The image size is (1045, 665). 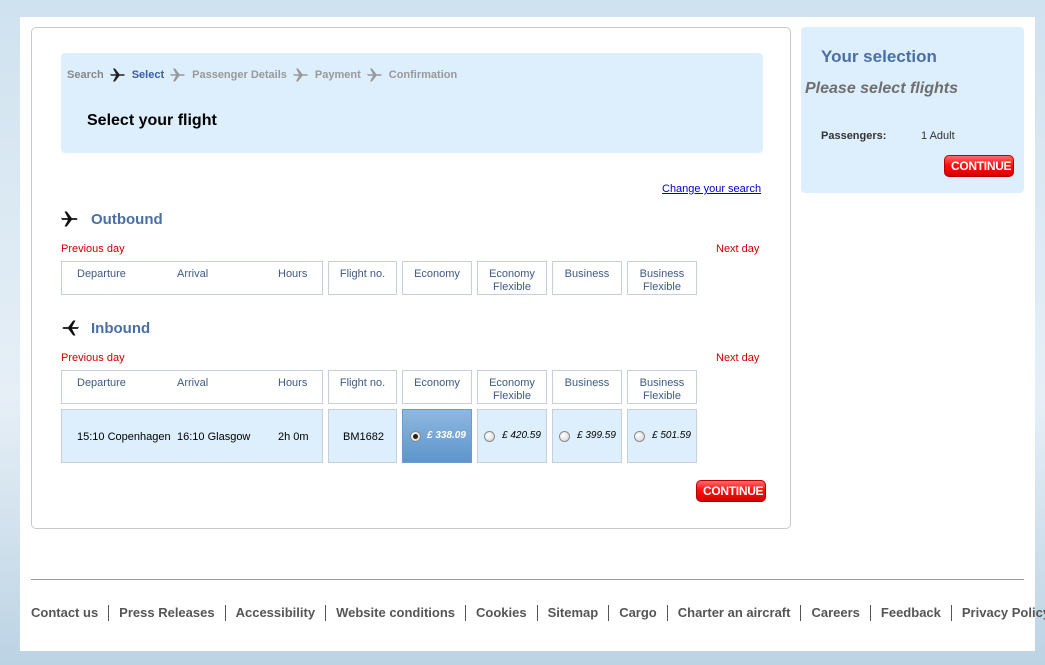 What do you see at coordinates (489, 436) in the screenshot?
I see `fare-economy-flexible-radio` at bounding box center [489, 436].